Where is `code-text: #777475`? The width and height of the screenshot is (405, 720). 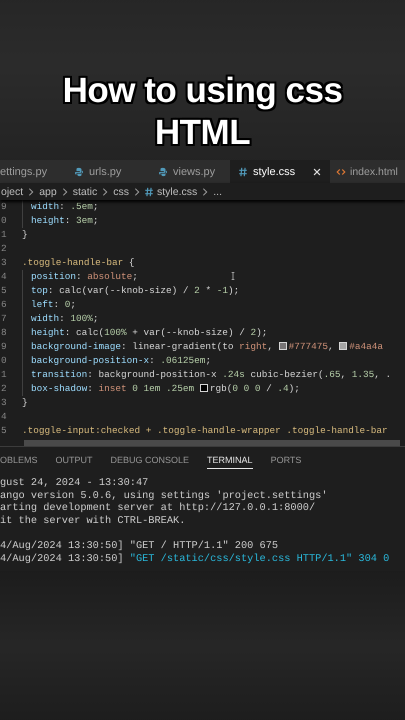 code-text: #777475 is located at coordinates (308, 346).